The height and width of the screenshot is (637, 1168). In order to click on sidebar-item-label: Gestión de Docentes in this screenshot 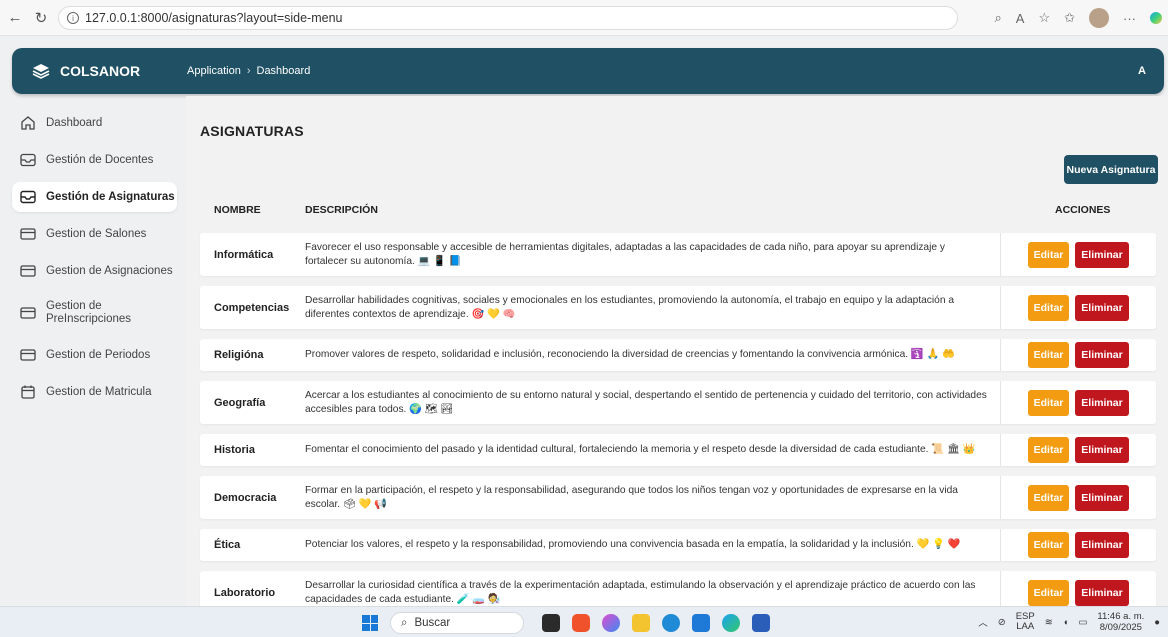, I will do `click(100, 160)`.